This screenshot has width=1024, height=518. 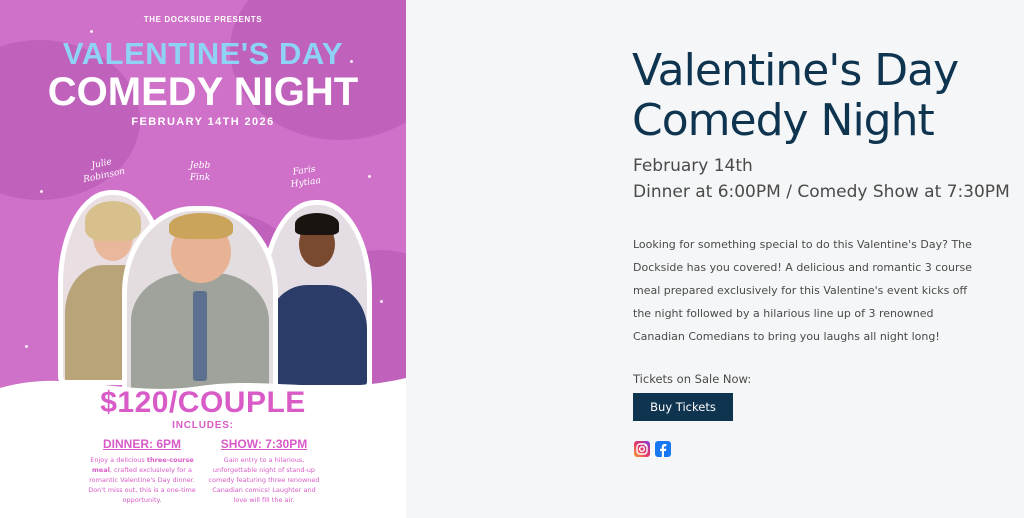 I want to click on poster-presenter: THE DOCKSIDE PRESENTS, so click(x=203, y=19).